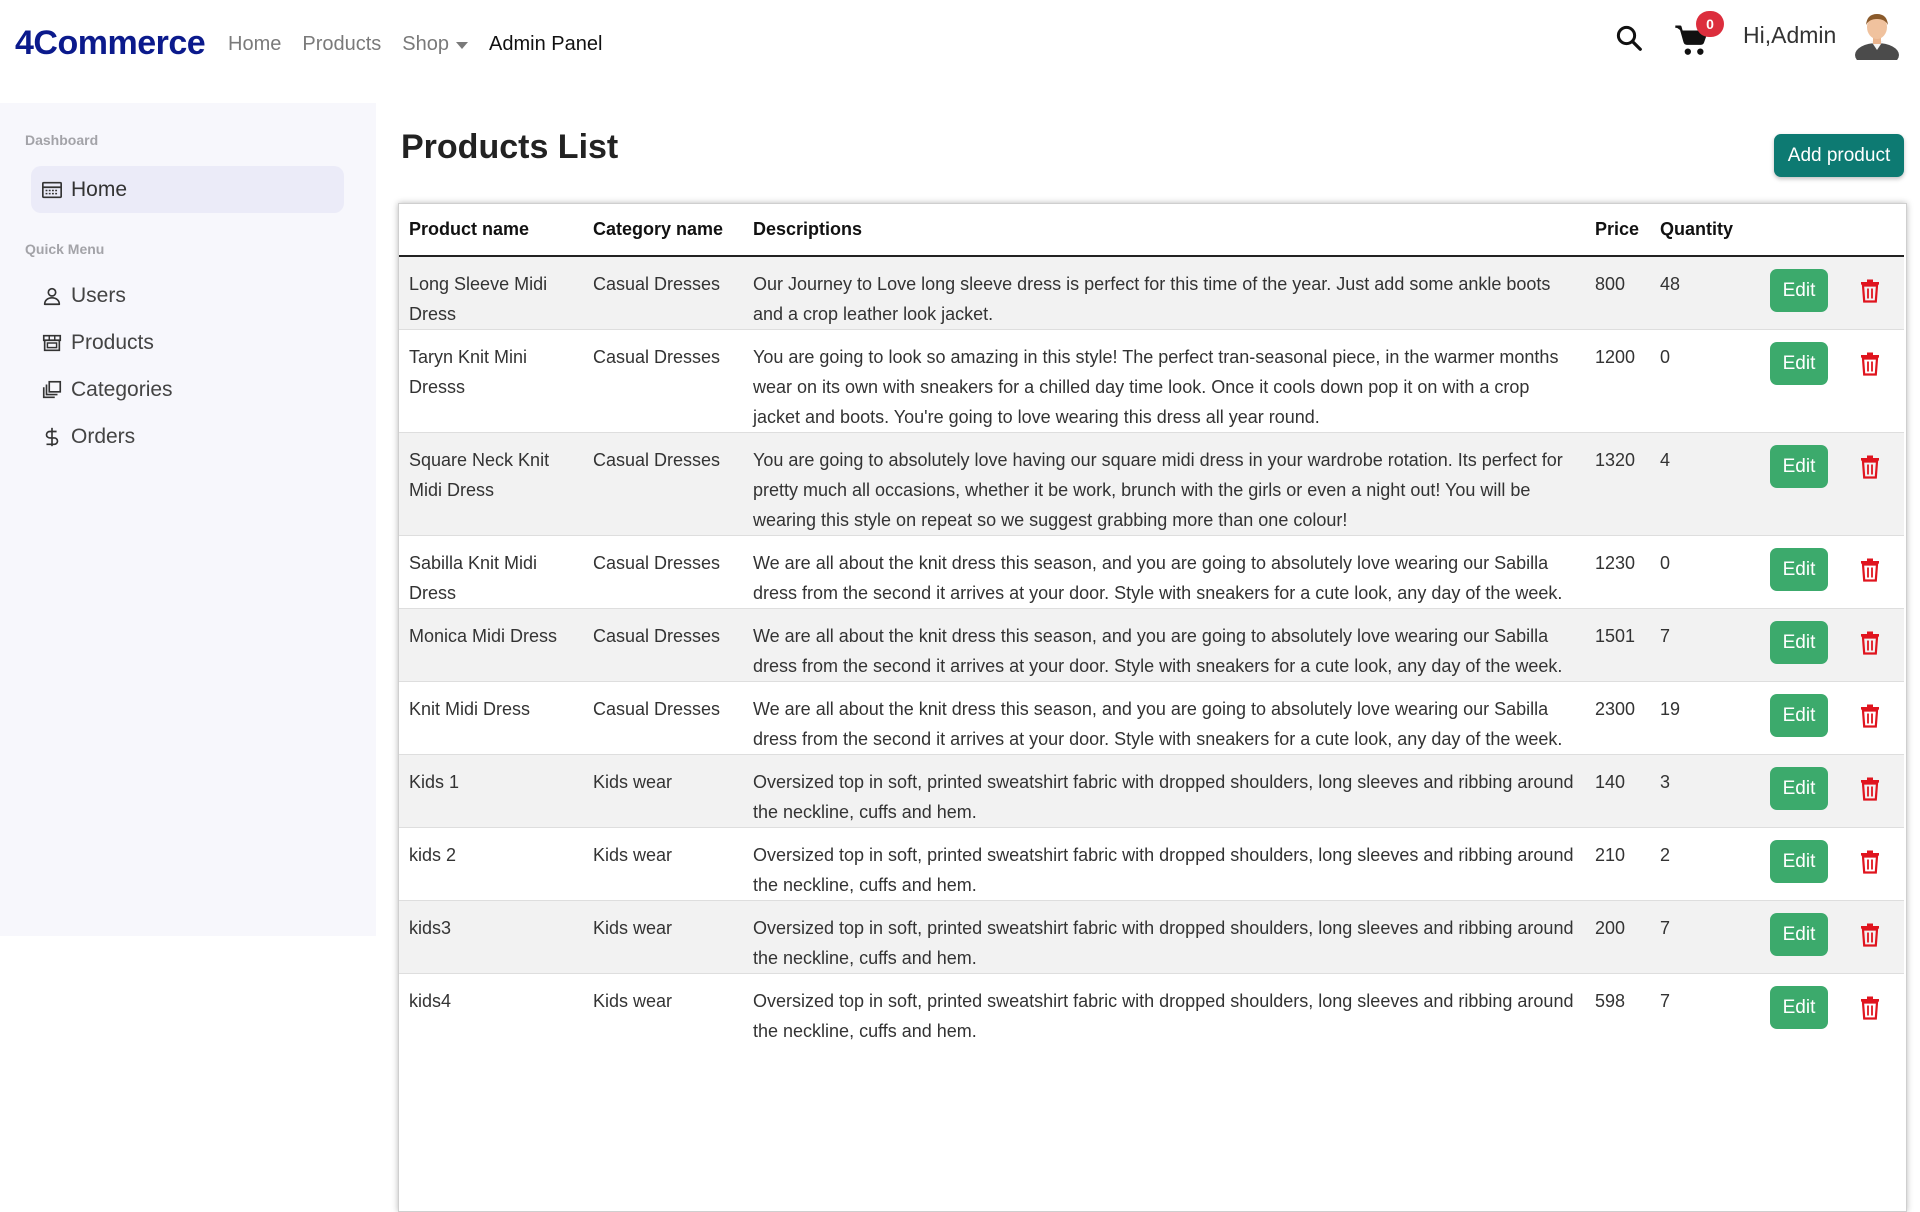 Image resolution: width=1920 pixels, height=1212 pixels. What do you see at coordinates (187, 342) in the screenshot?
I see `sidebar-item-products: Products` at bounding box center [187, 342].